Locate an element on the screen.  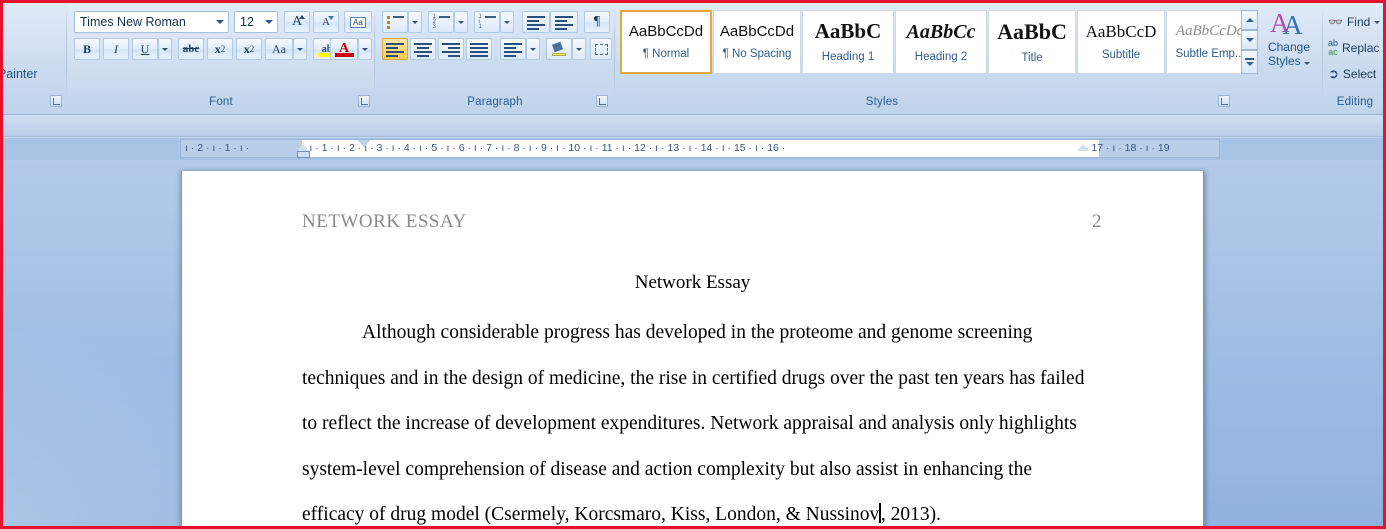
increase-indent-button is located at coordinates (564, 22).